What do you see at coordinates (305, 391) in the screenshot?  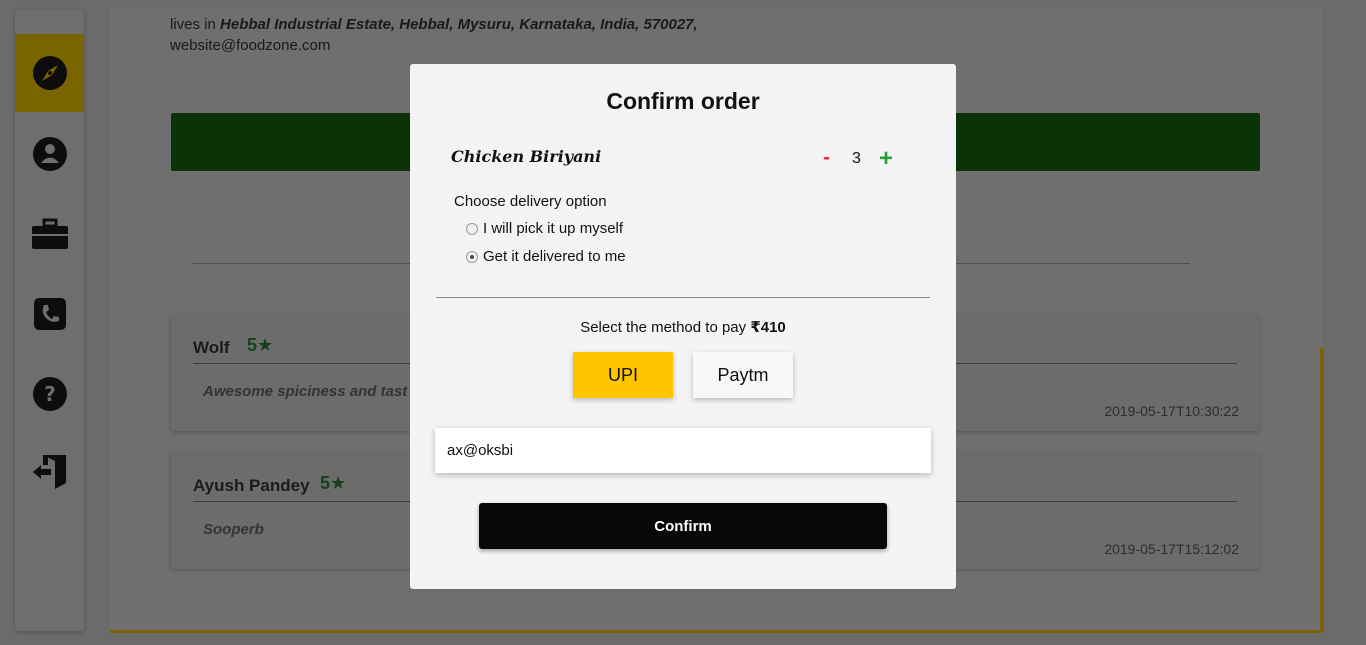 I see `review-text: Awesome spiciness and tast` at bounding box center [305, 391].